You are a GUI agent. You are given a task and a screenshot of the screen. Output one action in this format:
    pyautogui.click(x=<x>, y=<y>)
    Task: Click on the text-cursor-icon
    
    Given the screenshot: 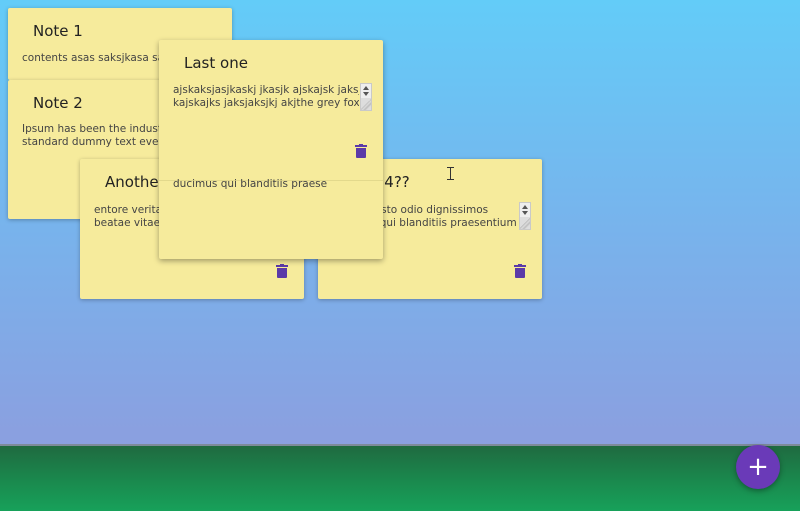 What is the action you would take?
    pyautogui.click(x=450, y=173)
    